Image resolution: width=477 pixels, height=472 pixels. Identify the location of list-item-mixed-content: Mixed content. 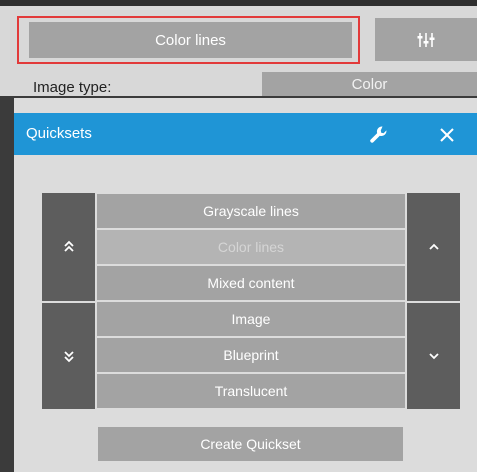
(251, 283).